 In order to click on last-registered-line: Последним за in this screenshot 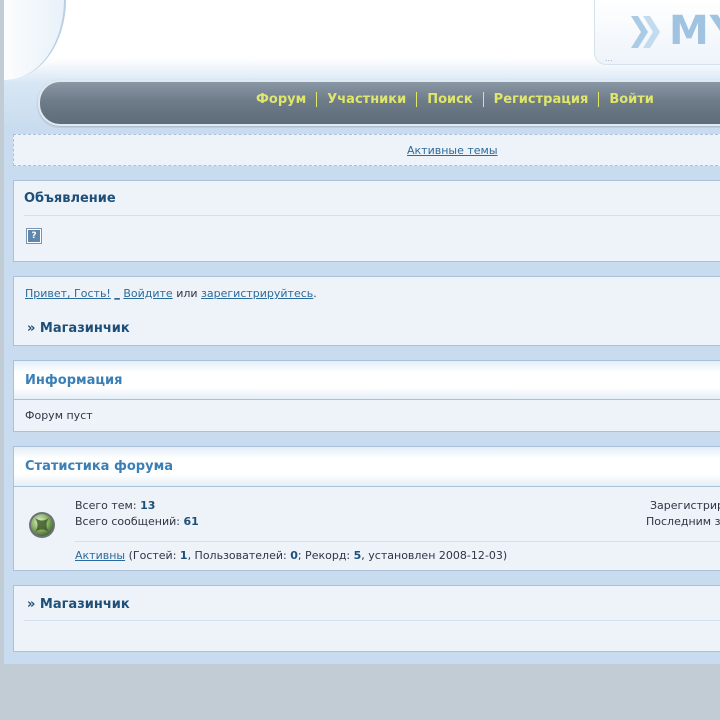, I will do `click(683, 521)`.